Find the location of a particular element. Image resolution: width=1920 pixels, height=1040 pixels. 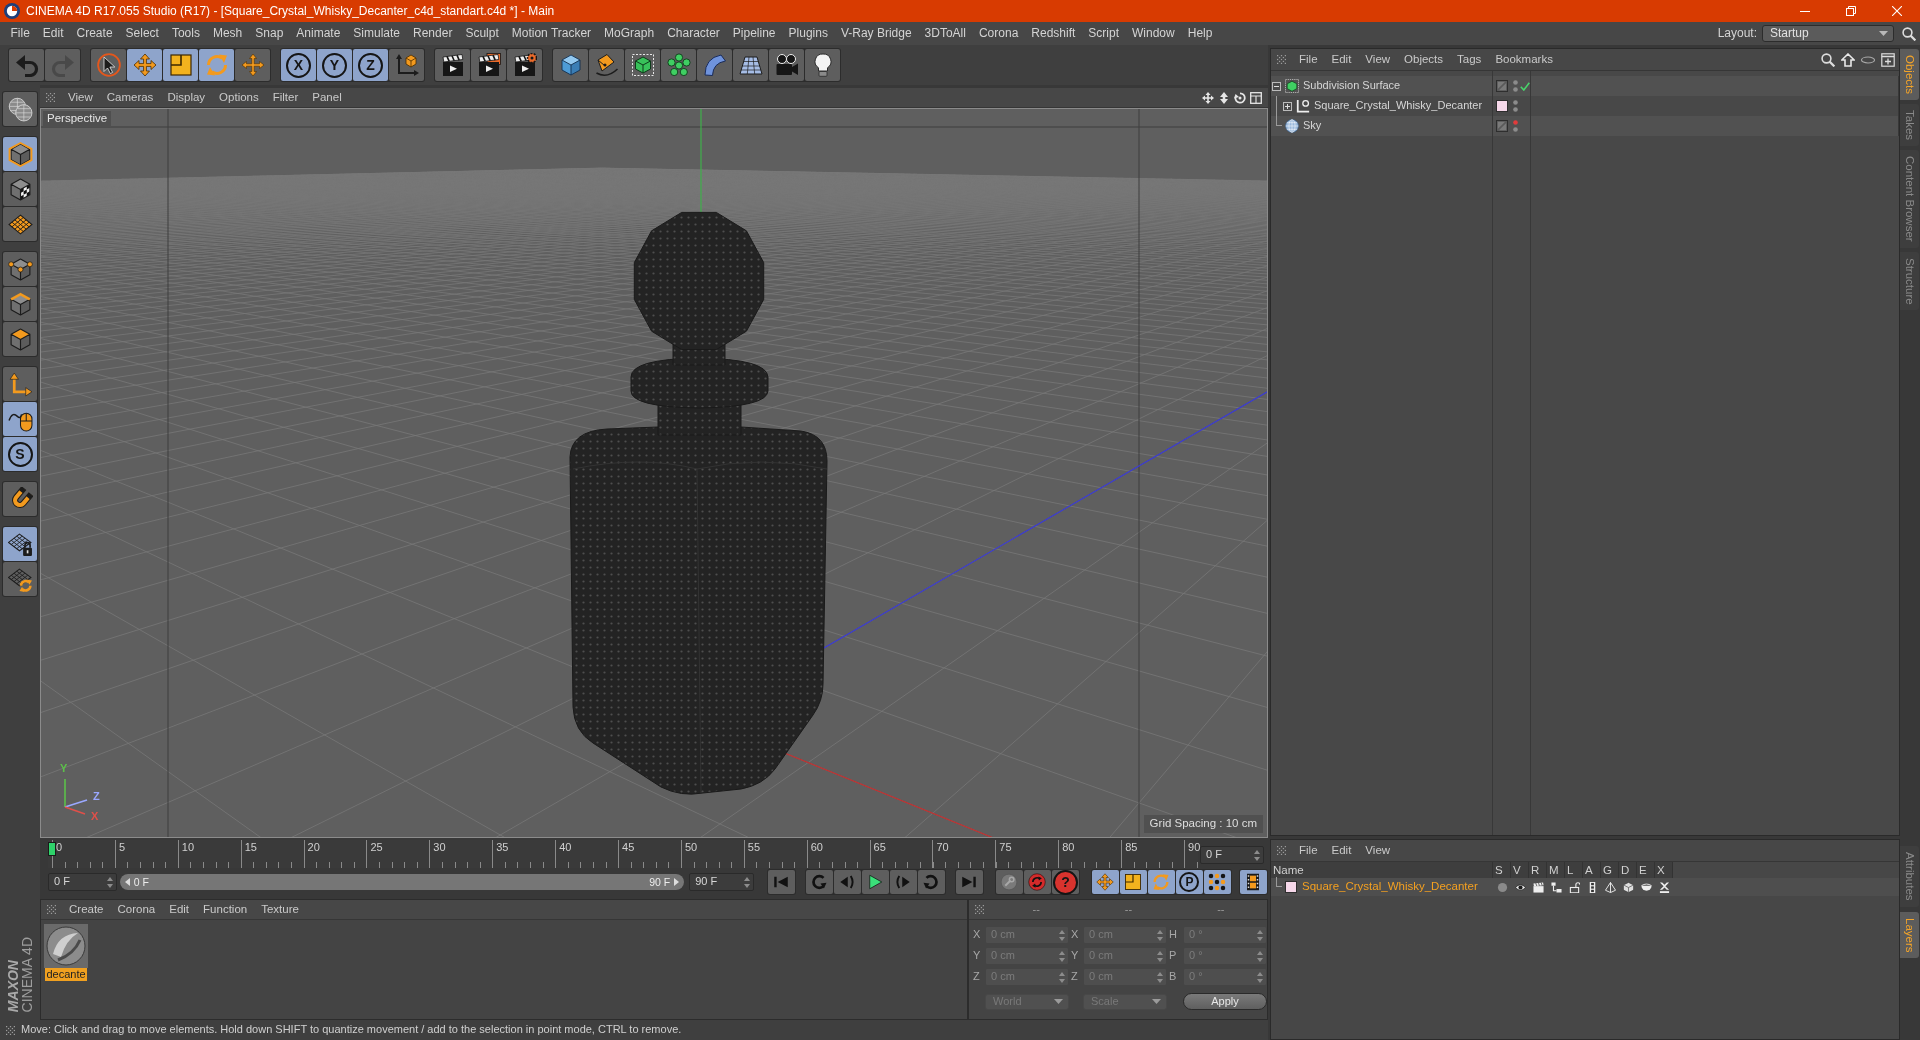

light-button is located at coordinates (822, 65).